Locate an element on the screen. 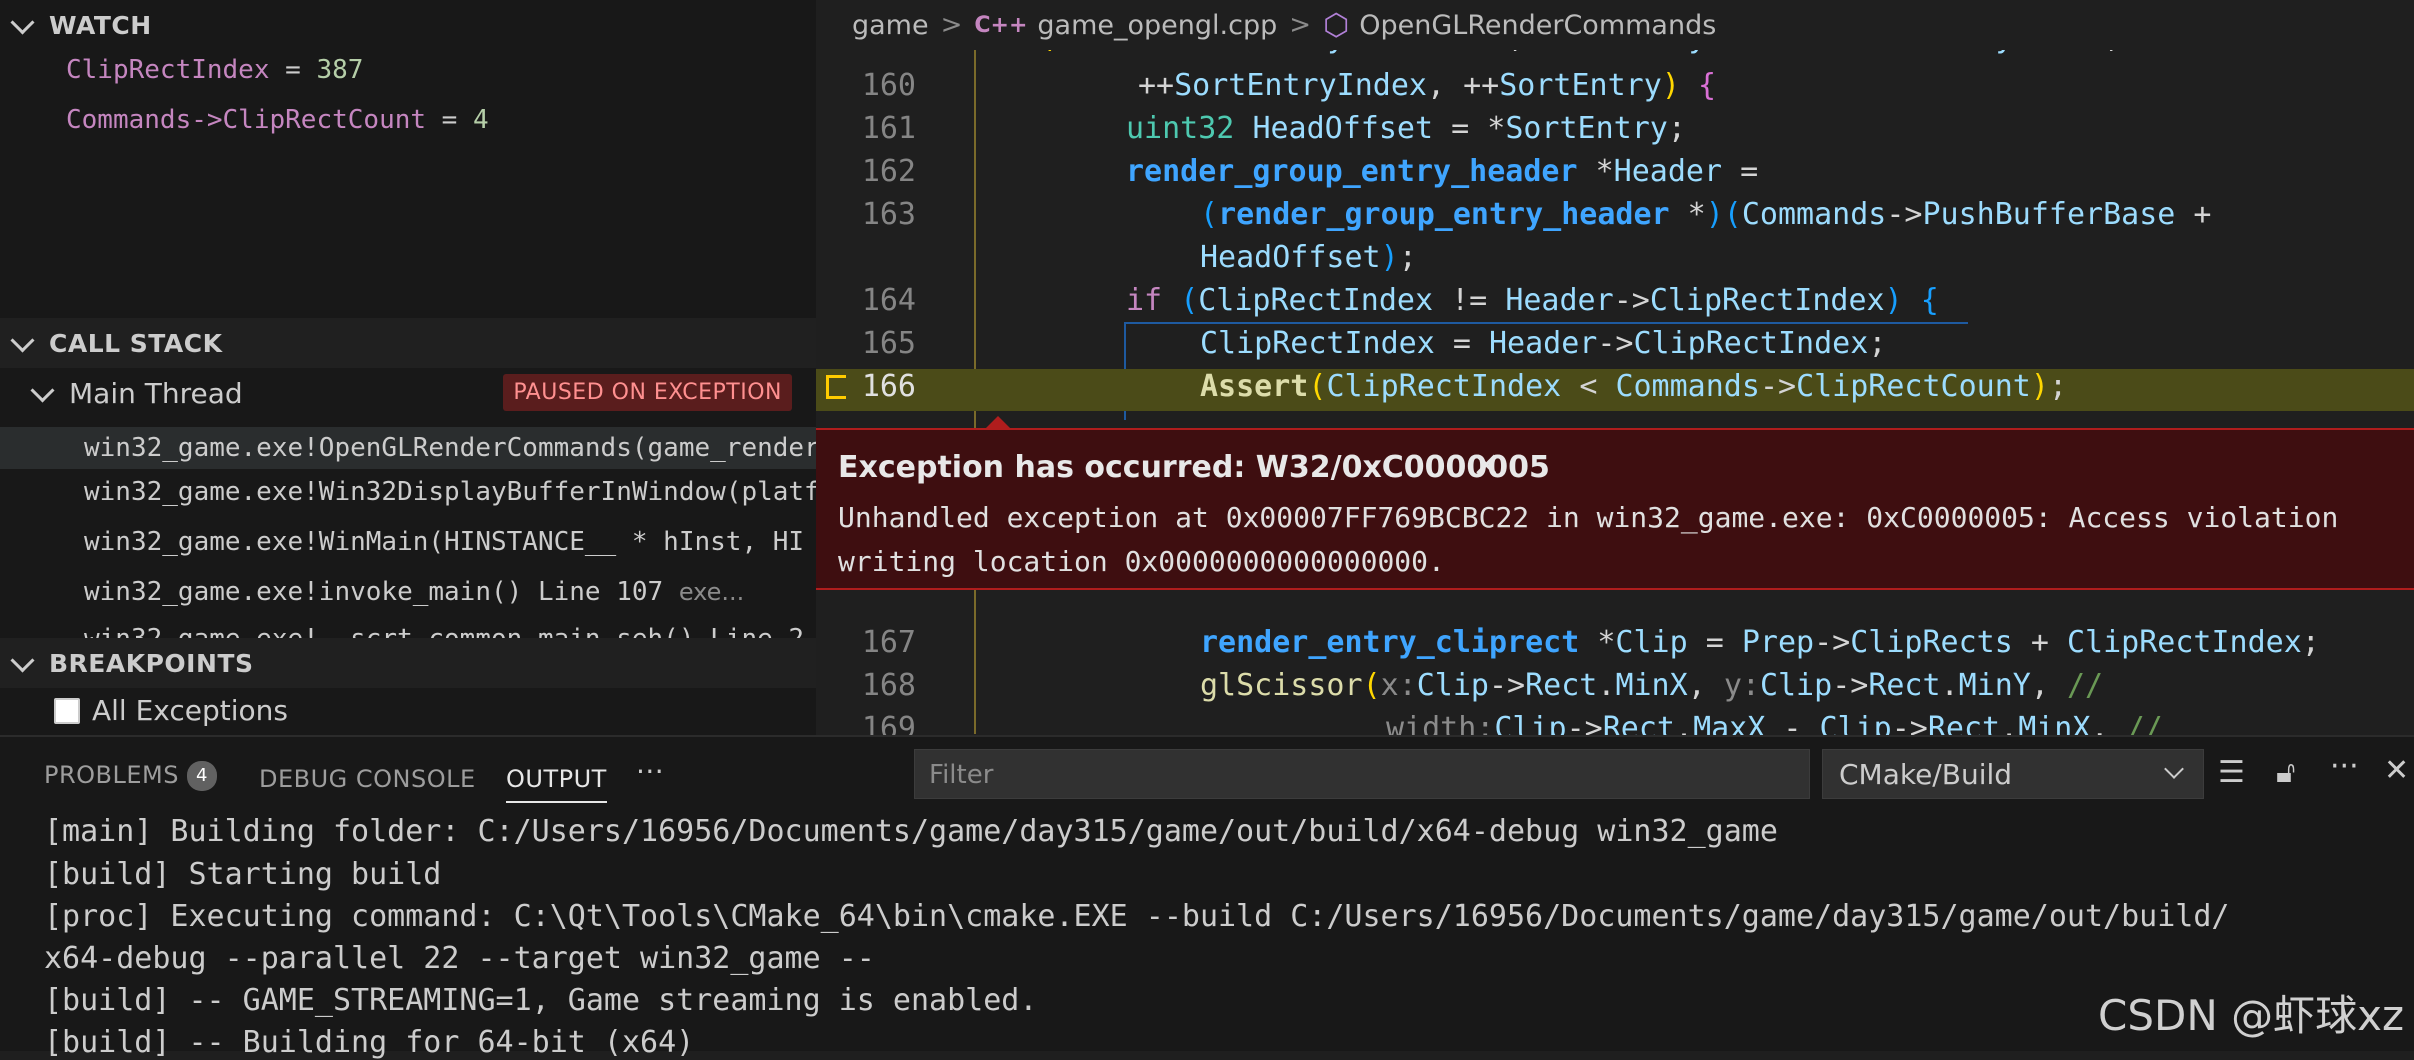 This screenshot has width=2414, height=1060. close-panel-icon: ✕ is located at coordinates (2396, 770).